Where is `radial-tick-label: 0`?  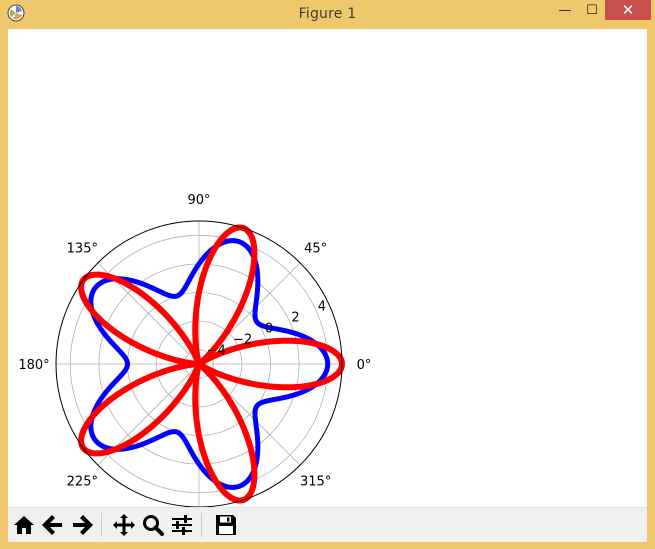 radial-tick-label: 0 is located at coordinates (269, 329).